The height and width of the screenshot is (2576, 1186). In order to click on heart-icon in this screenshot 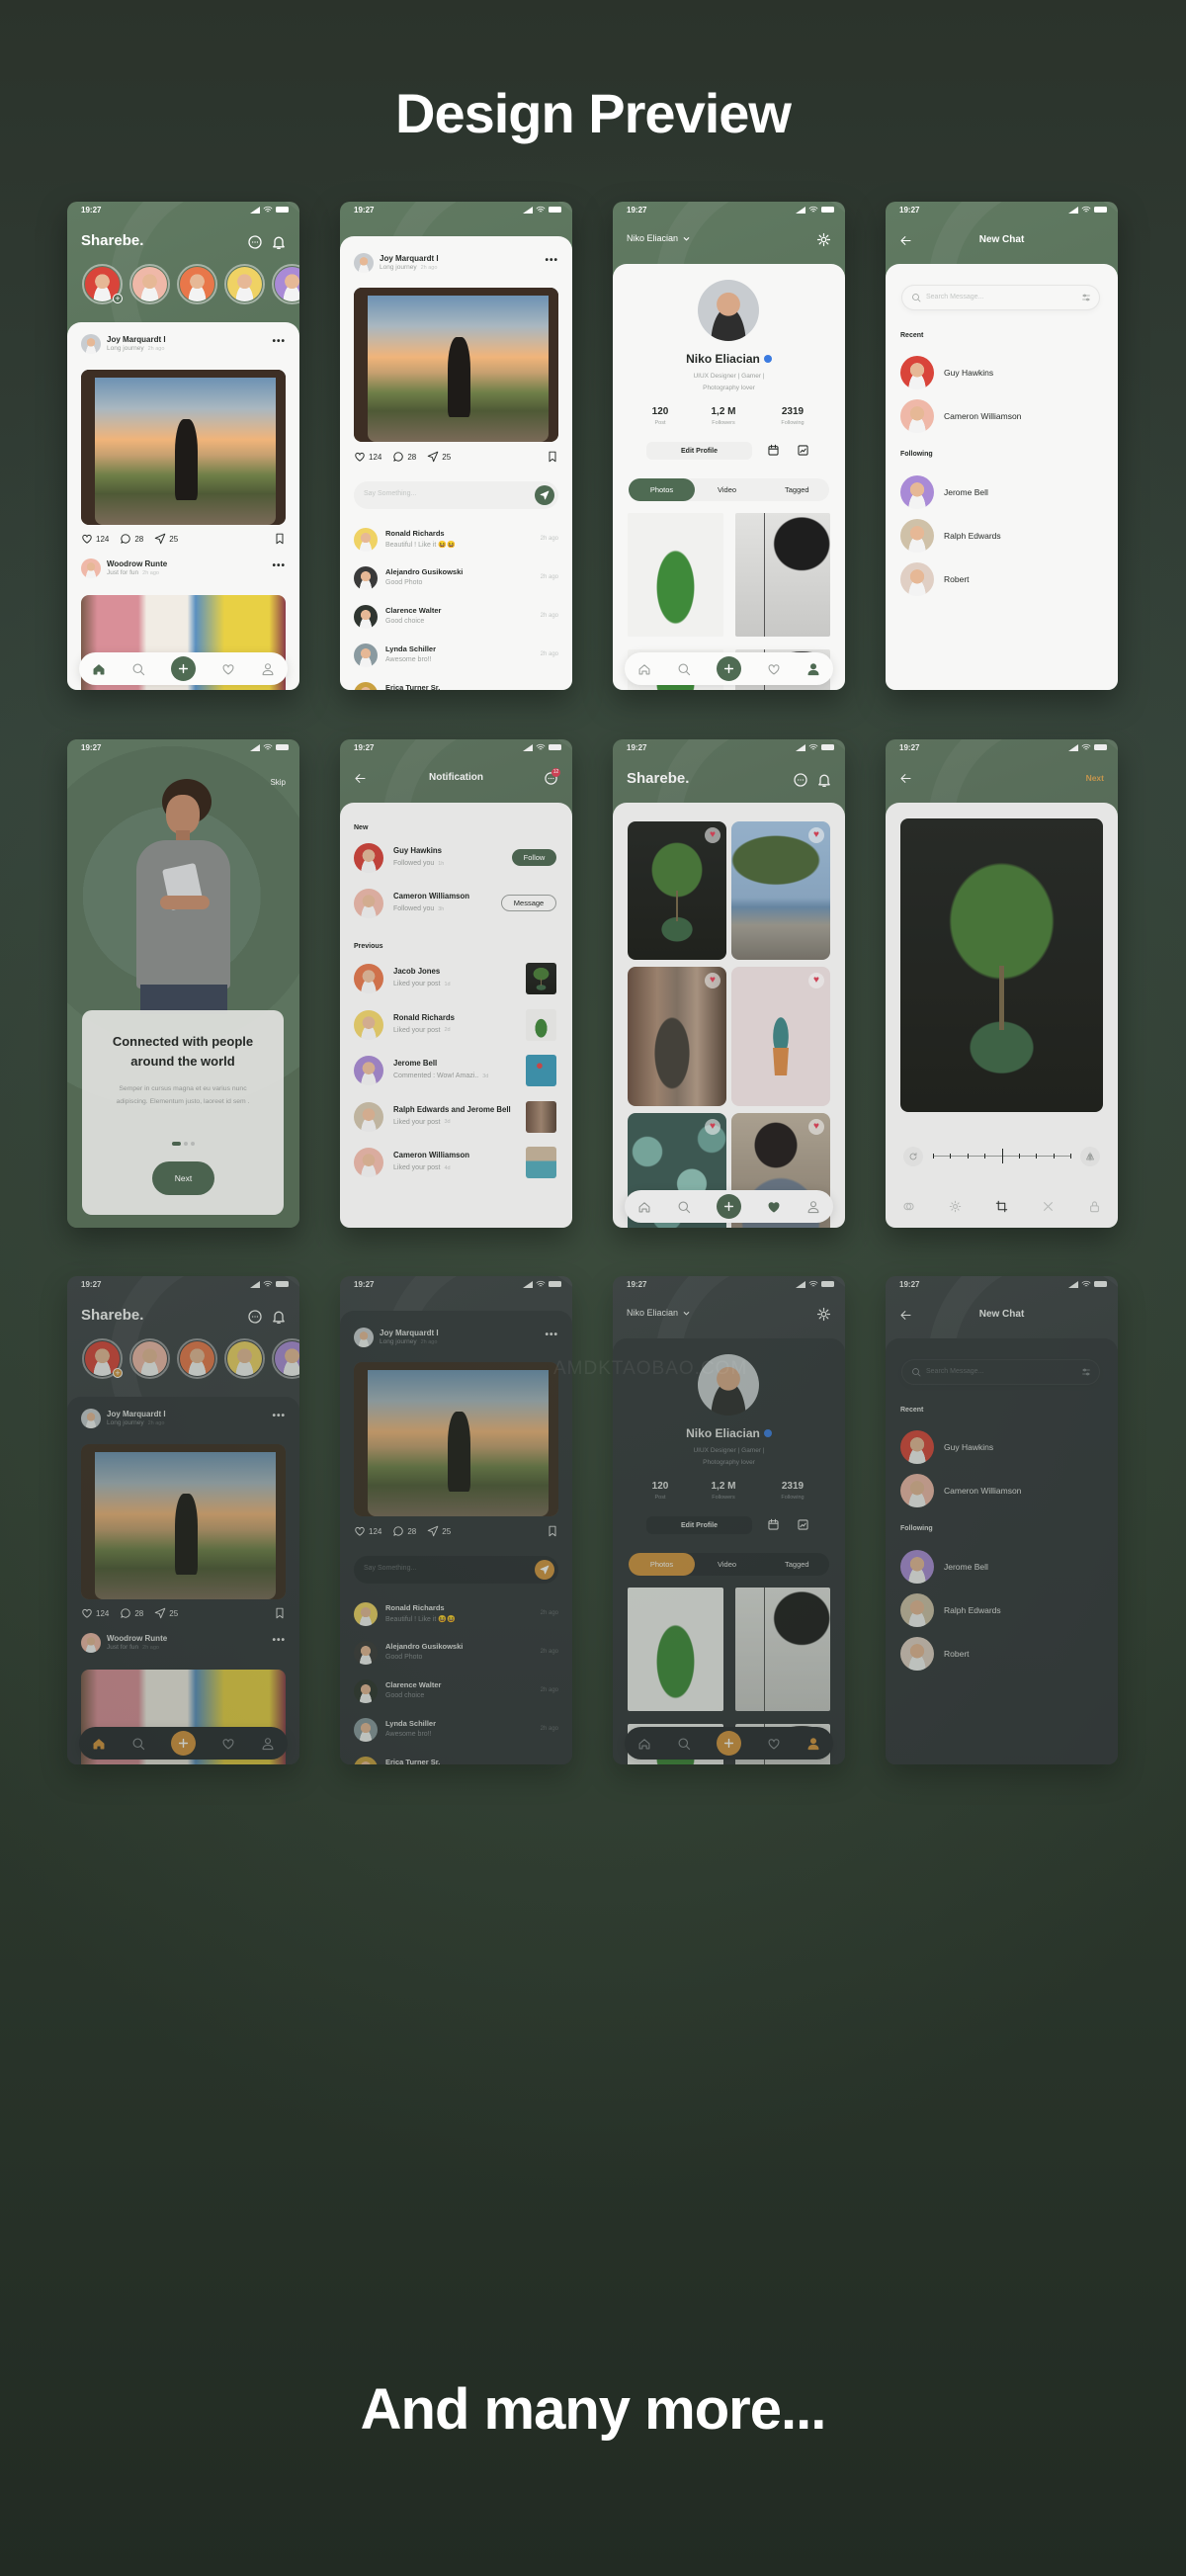, I will do `click(87, 539)`.